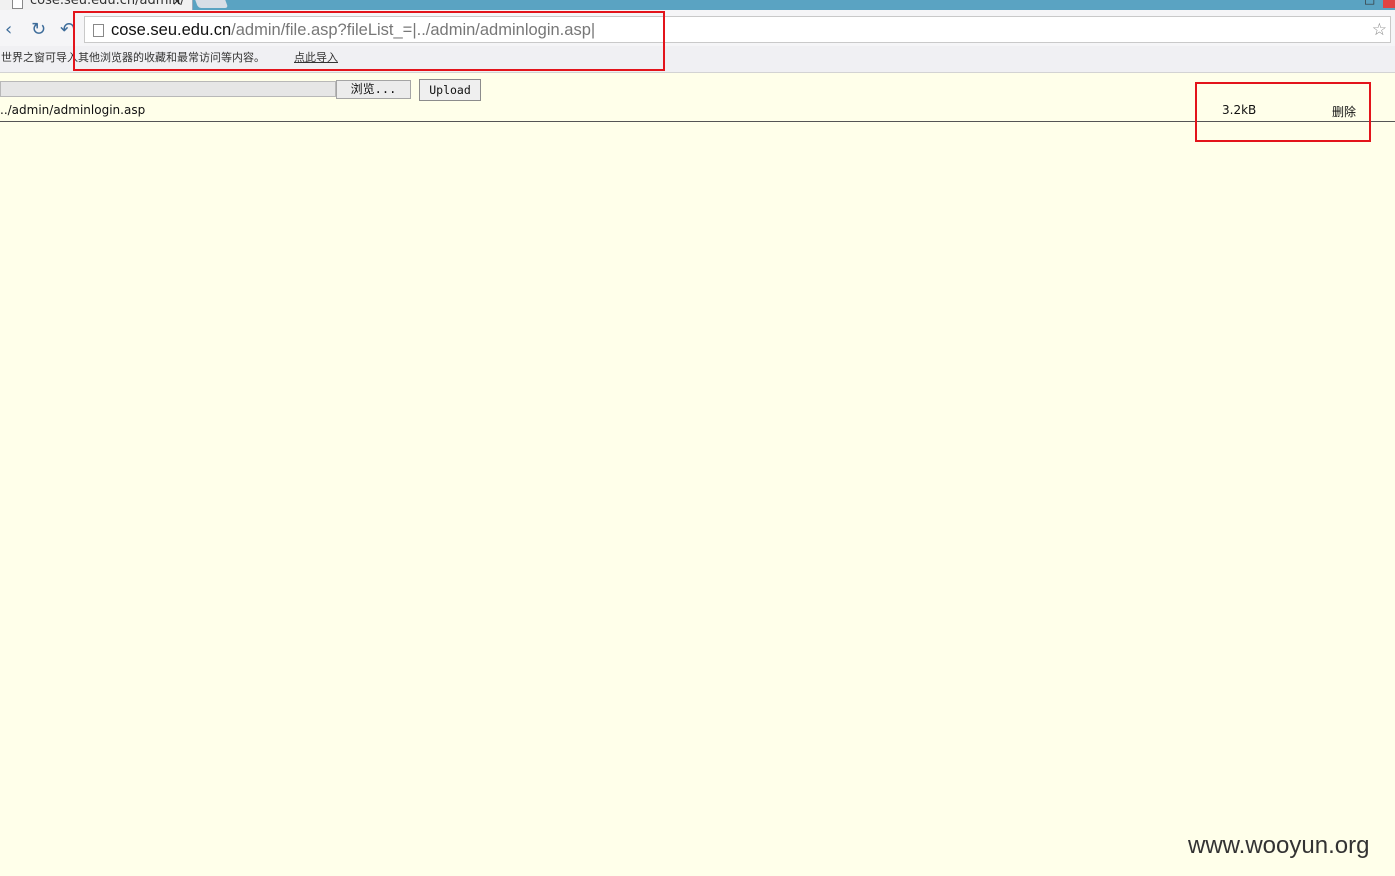  Describe the element at coordinates (1369, 3) in the screenshot. I see `maximize-icon: □` at that location.